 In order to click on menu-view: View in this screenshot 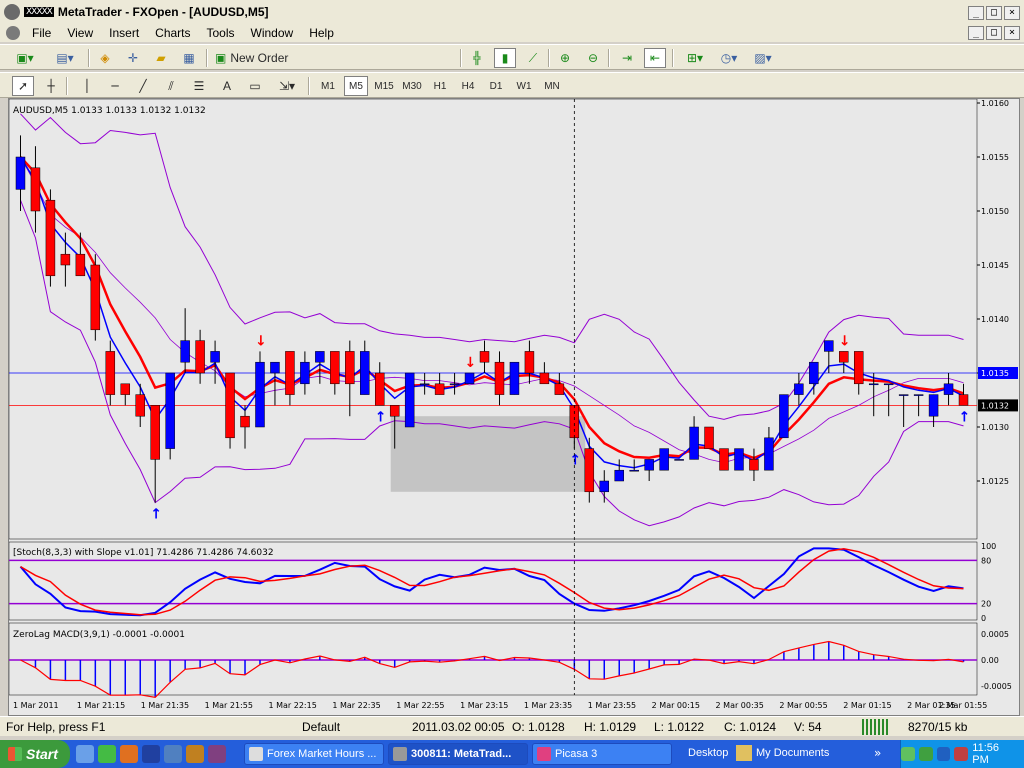, I will do `click(80, 33)`.